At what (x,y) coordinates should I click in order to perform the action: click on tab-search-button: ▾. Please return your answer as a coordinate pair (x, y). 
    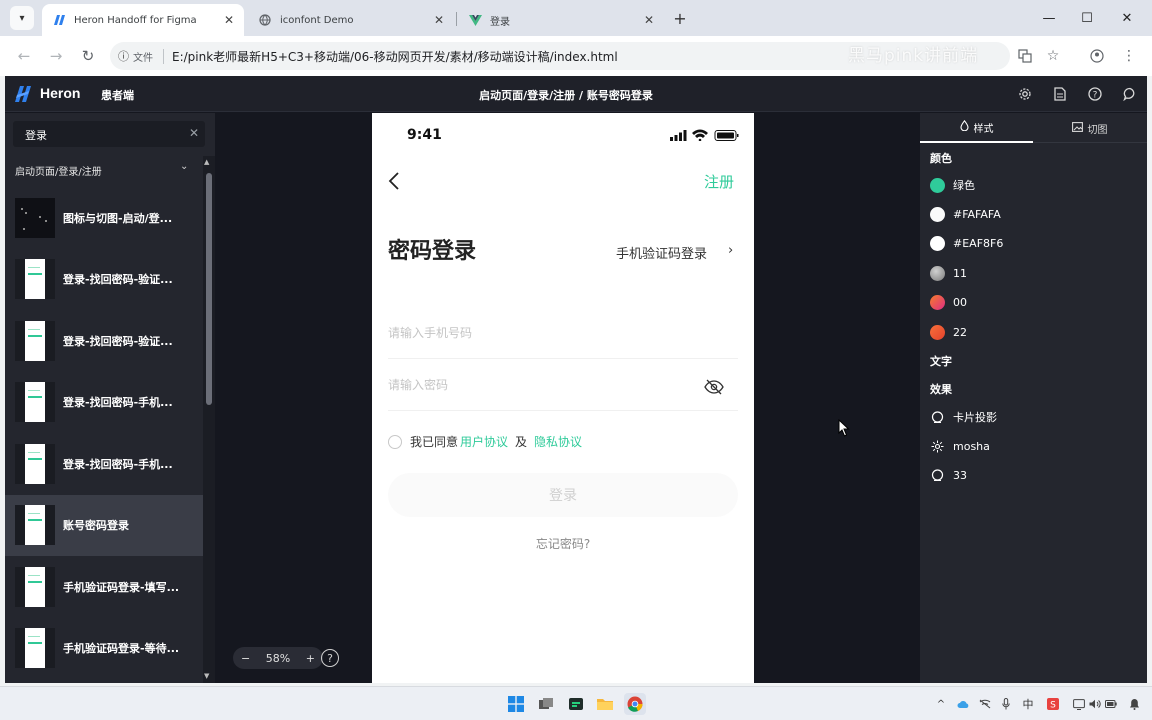
    Looking at the image, I should click on (22, 18).